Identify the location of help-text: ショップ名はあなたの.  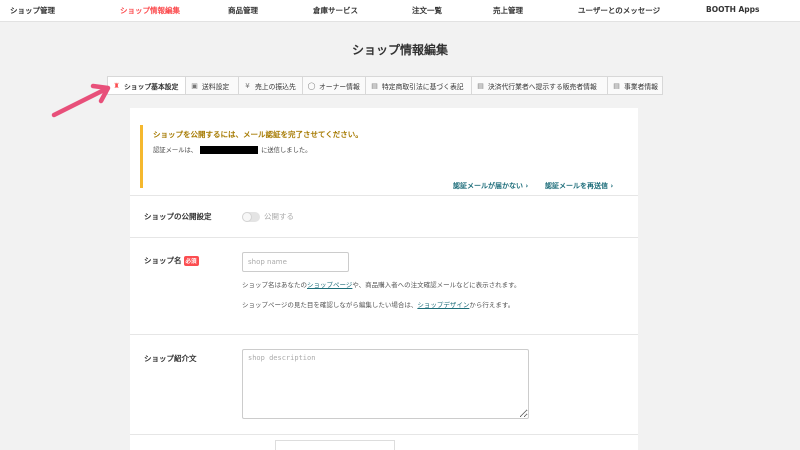
(274, 285).